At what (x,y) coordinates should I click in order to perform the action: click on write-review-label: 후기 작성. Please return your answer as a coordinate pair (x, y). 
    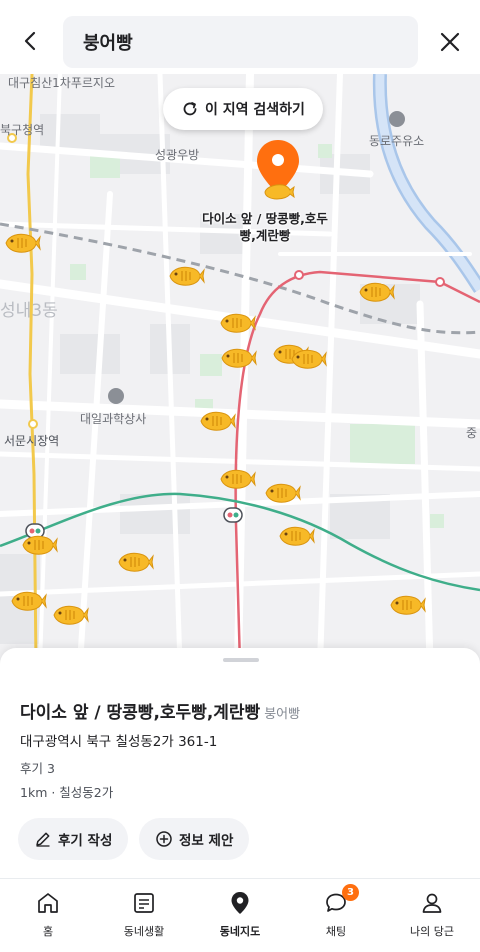
    Looking at the image, I should click on (85, 841).